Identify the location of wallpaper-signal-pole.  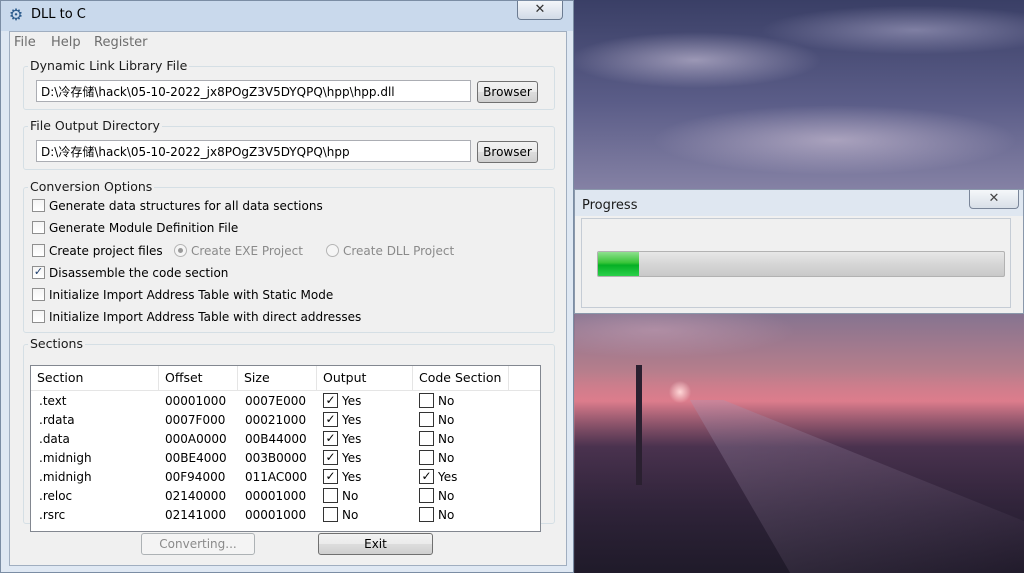
(639, 425).